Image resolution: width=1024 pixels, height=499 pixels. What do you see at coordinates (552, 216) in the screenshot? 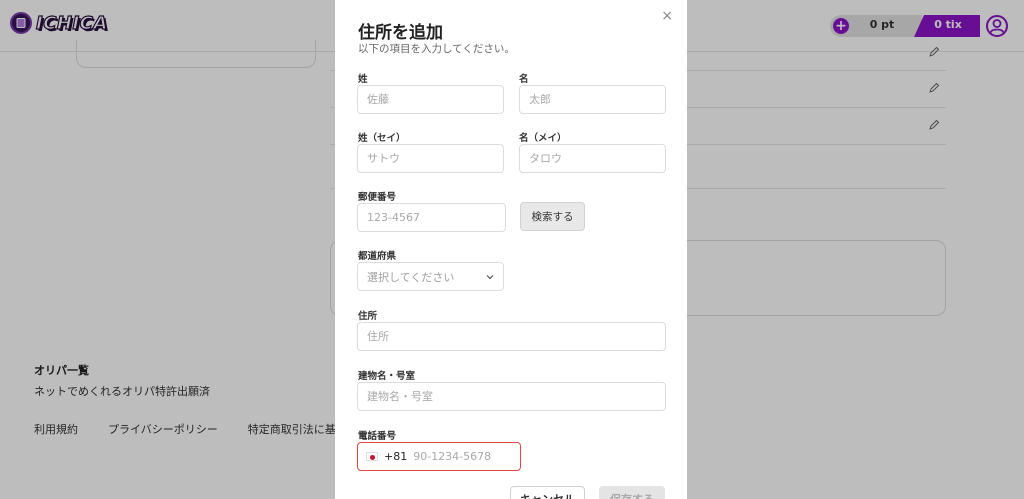
I see `postal-search-button: 検索する` at bounding box center [552, 216].